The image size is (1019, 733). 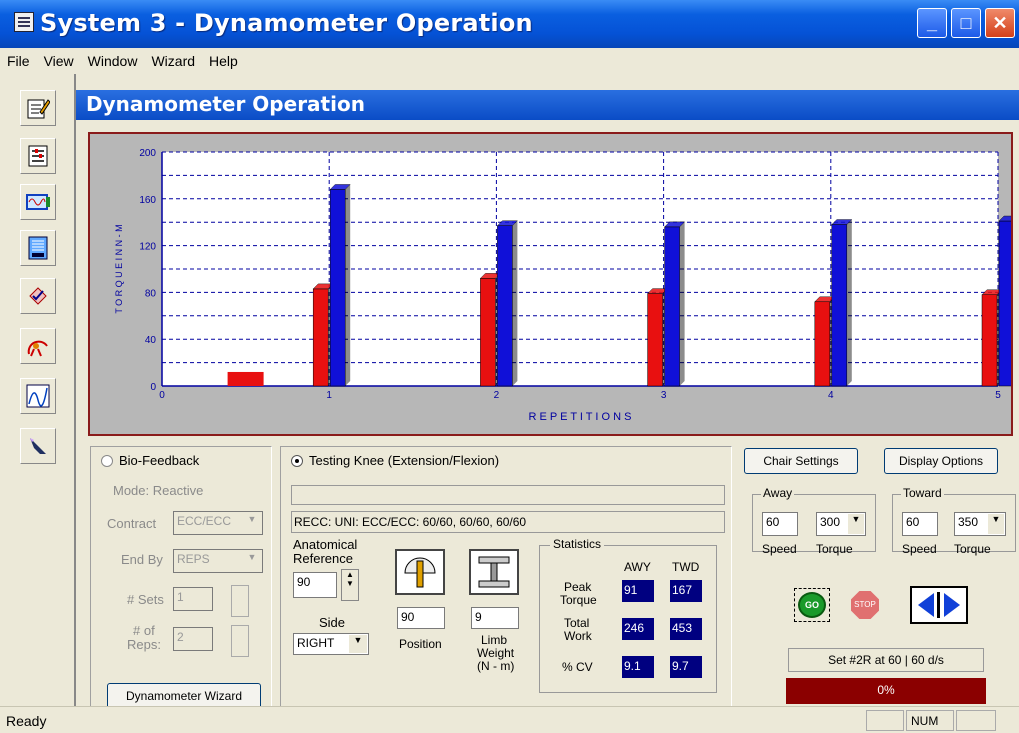 What do you see at coordinates (577, 544) in the screenshot?
I see `statistics-title: Statistics` at bounding box center [577, 544].